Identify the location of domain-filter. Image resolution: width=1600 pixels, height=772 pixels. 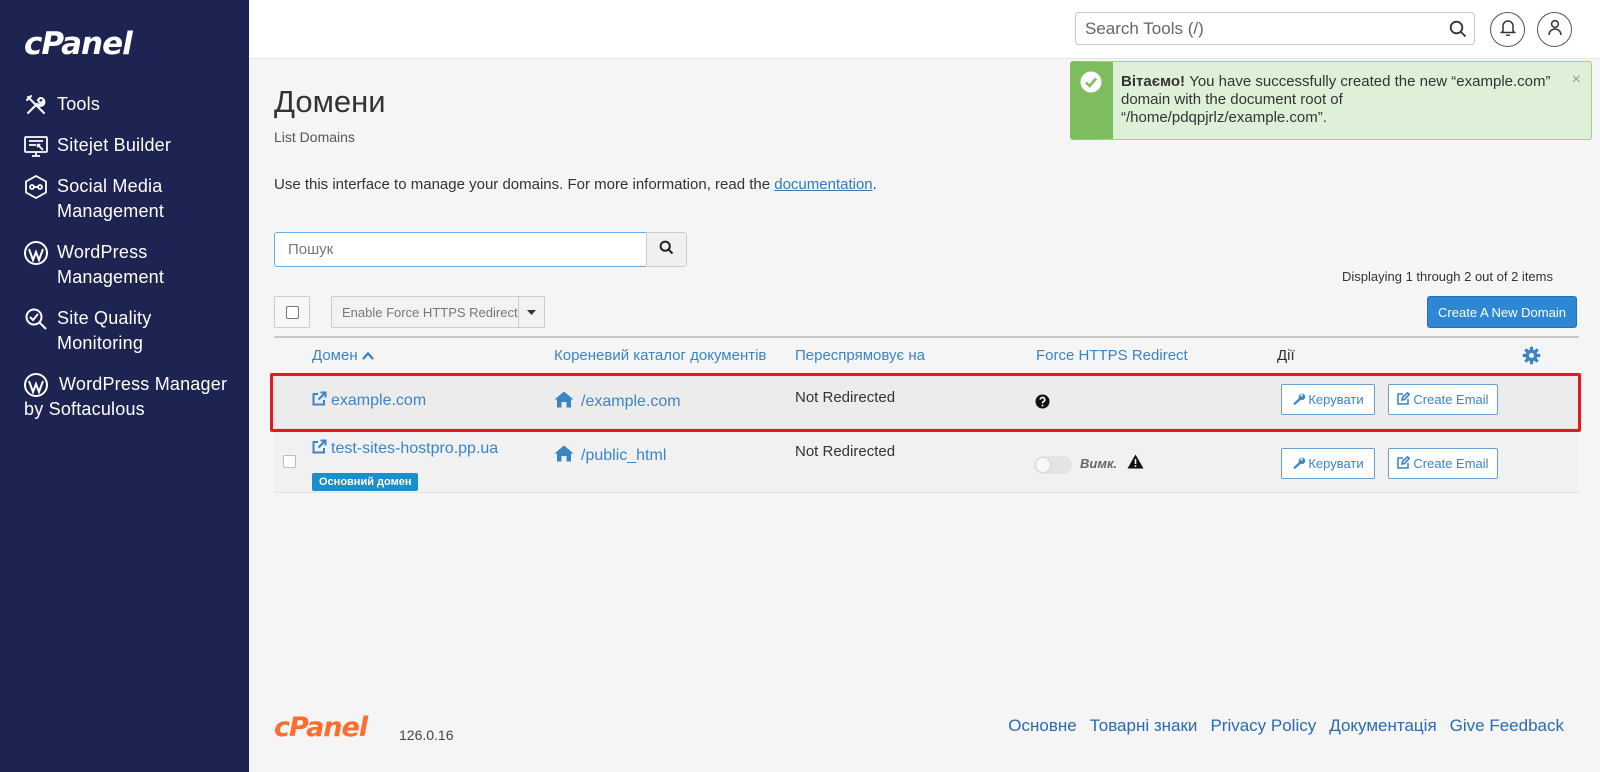
(481, 249).